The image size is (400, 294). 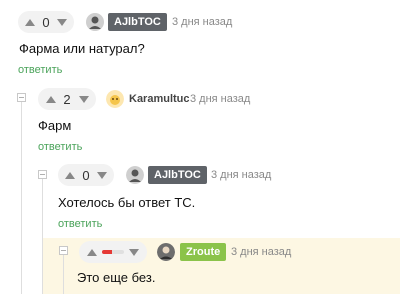 What do you see at coordinates (203, 252) in the screenshot?
I see `username-badge: Zroute` at bounding box center [203, 252].